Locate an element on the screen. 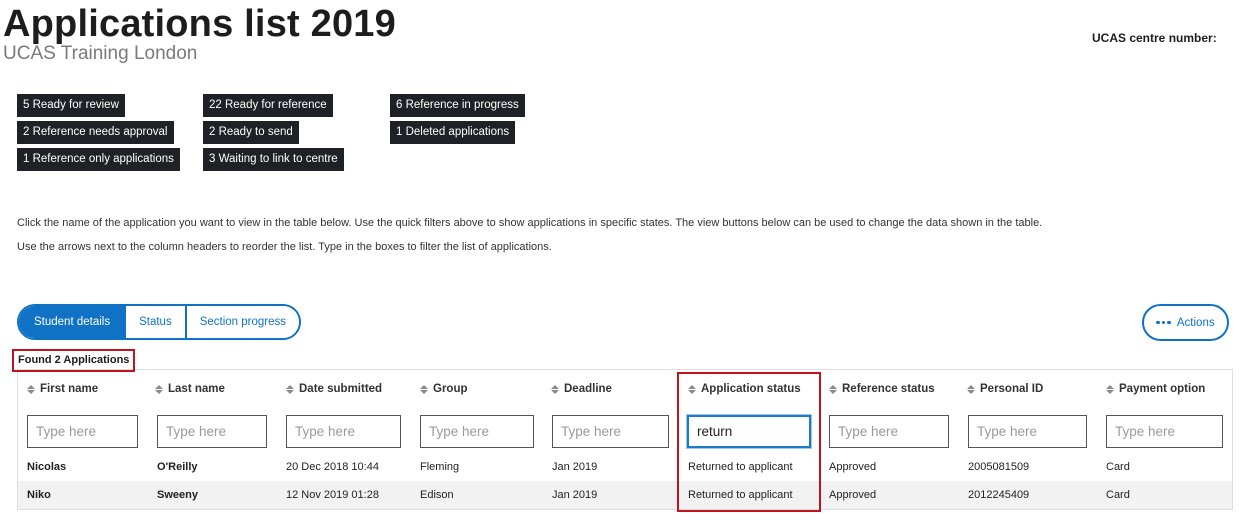  view-tab-section-progress: Section progress is located at coordinates (241, 322).